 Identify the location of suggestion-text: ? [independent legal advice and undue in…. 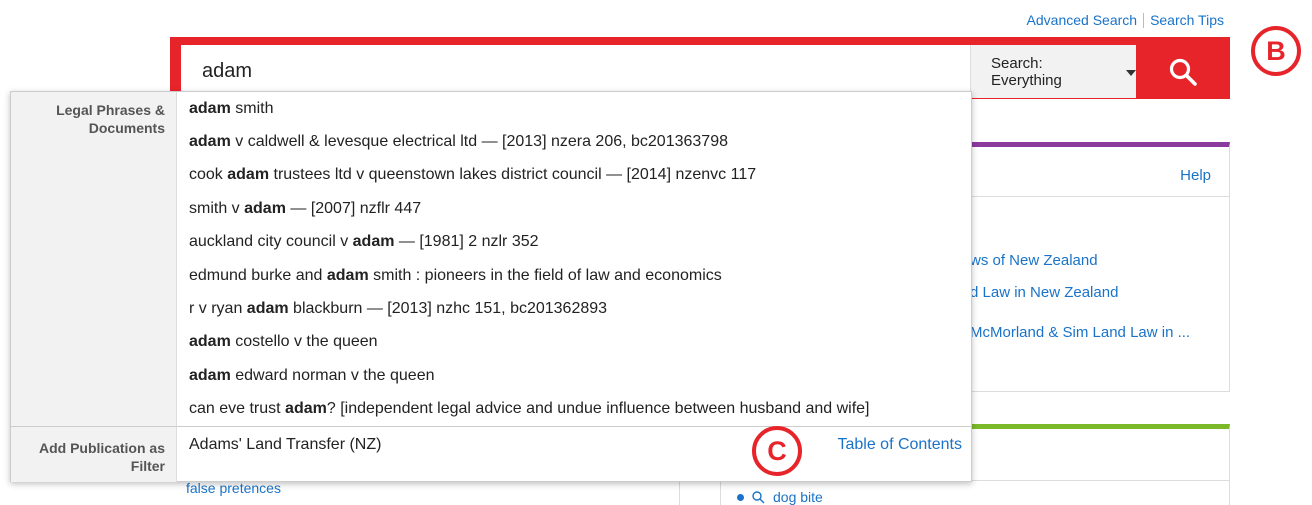
(598, 409).